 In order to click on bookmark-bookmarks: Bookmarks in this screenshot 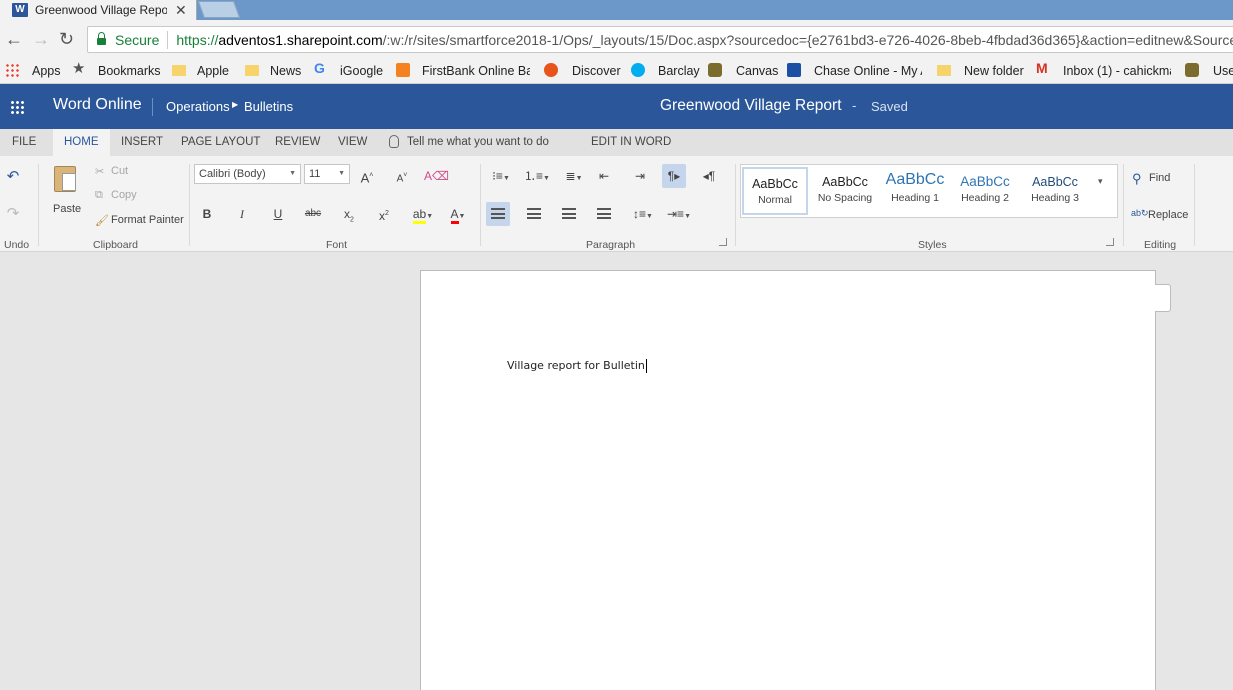, I will do `click(129, 71)`.